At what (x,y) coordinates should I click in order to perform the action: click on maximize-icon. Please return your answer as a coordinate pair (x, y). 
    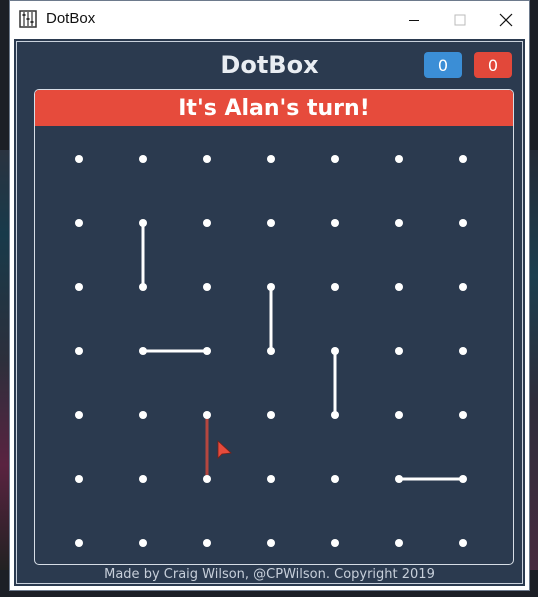
    Looking at the image, I should click on (460, 20).